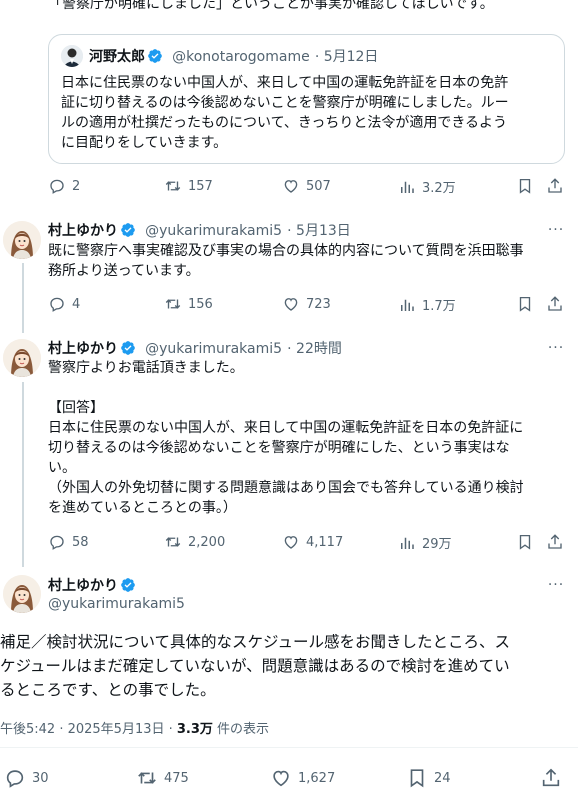 The image size is (578, 802). I want to click on main-tweet-header: 村上ゆかり, so click(92, 585).